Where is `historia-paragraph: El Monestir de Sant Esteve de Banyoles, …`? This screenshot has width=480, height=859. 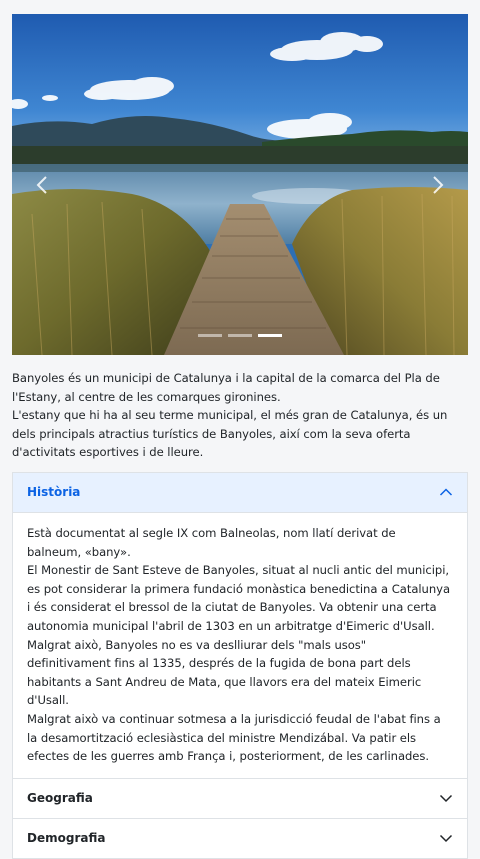 historia-paragraph: El Monestir de Sant Esteve de Banyoles, … is located at coordinates (239, 635).